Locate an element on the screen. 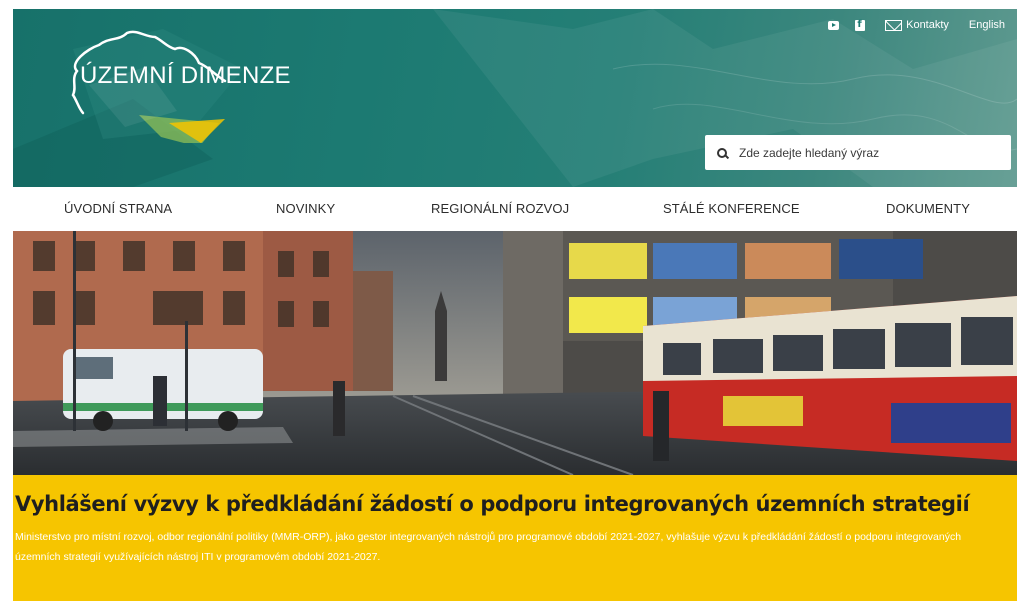 The image size is (1017, 601). search-box is located at coordinates (858, 152).